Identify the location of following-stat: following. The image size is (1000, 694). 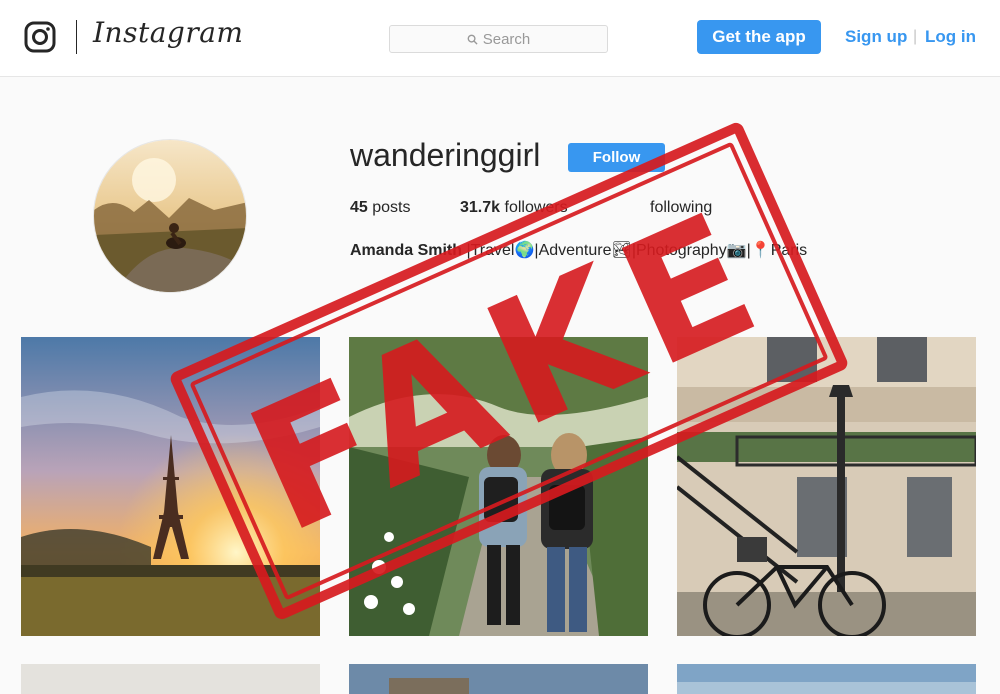
(681, 208).